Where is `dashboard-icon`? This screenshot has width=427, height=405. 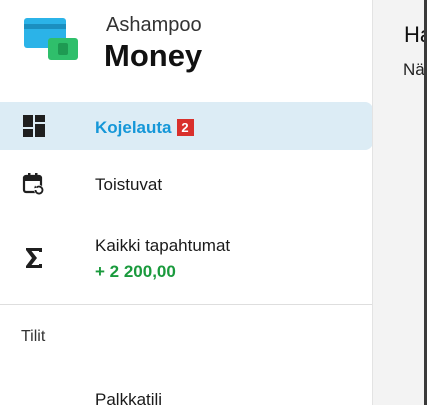 dashboard-icon is located at coordinates (34, 126).